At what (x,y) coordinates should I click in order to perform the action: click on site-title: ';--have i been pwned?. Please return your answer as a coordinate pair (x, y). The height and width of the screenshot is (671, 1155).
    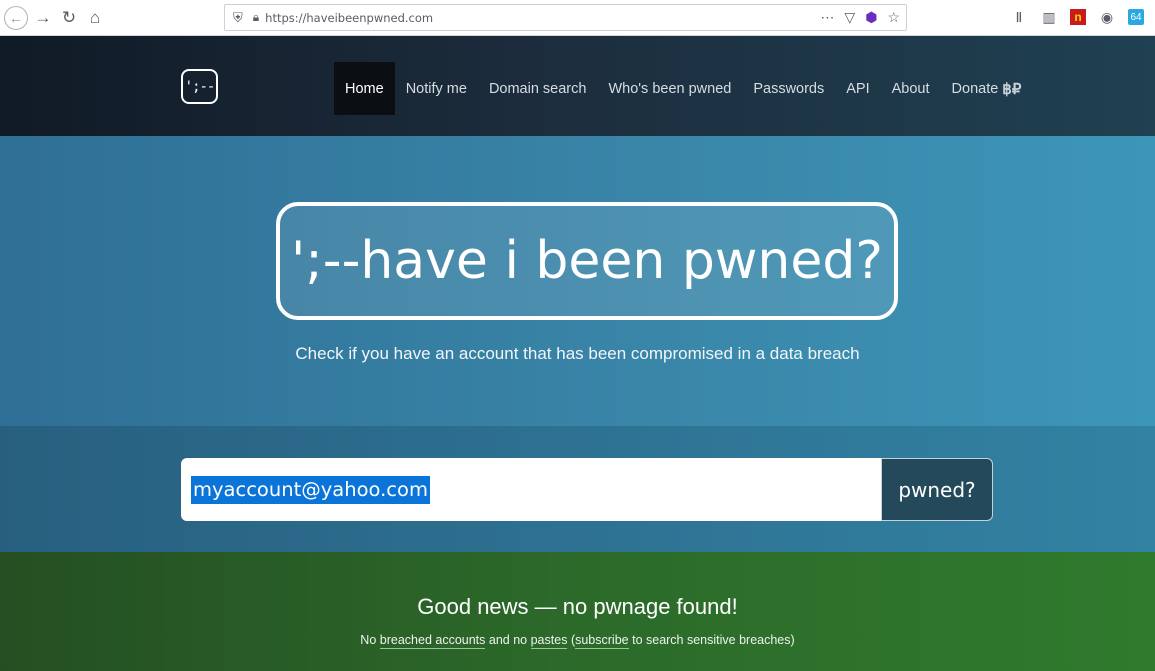
    Looking at the image, I should click on (586, 261).